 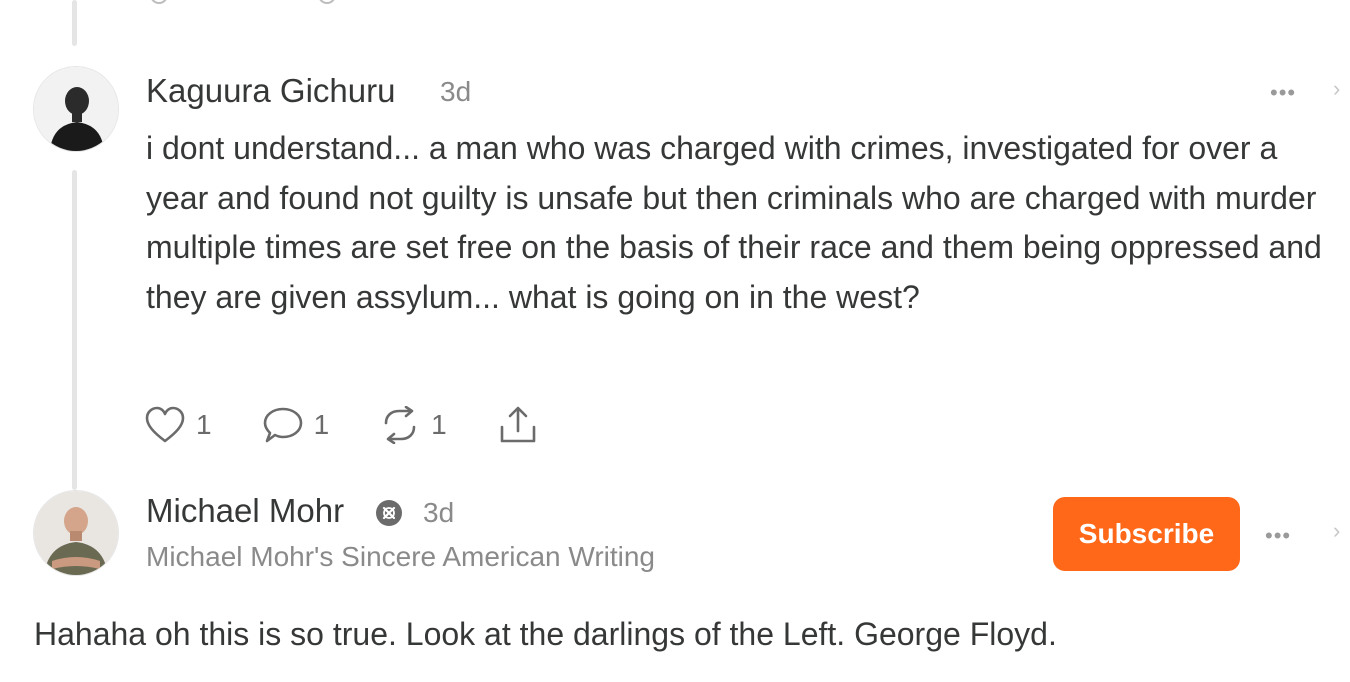 I want to click on share-icon, so click(x=518, y=424).